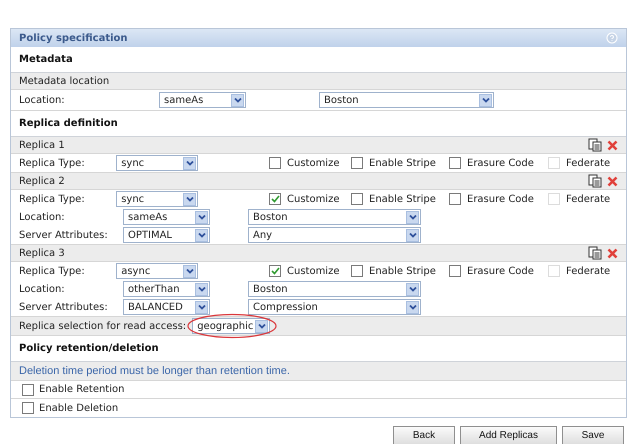 The width and height of the screenshot is (634, 444). I want to click on checkbox-label: Enable Retention, so click(81, 390).